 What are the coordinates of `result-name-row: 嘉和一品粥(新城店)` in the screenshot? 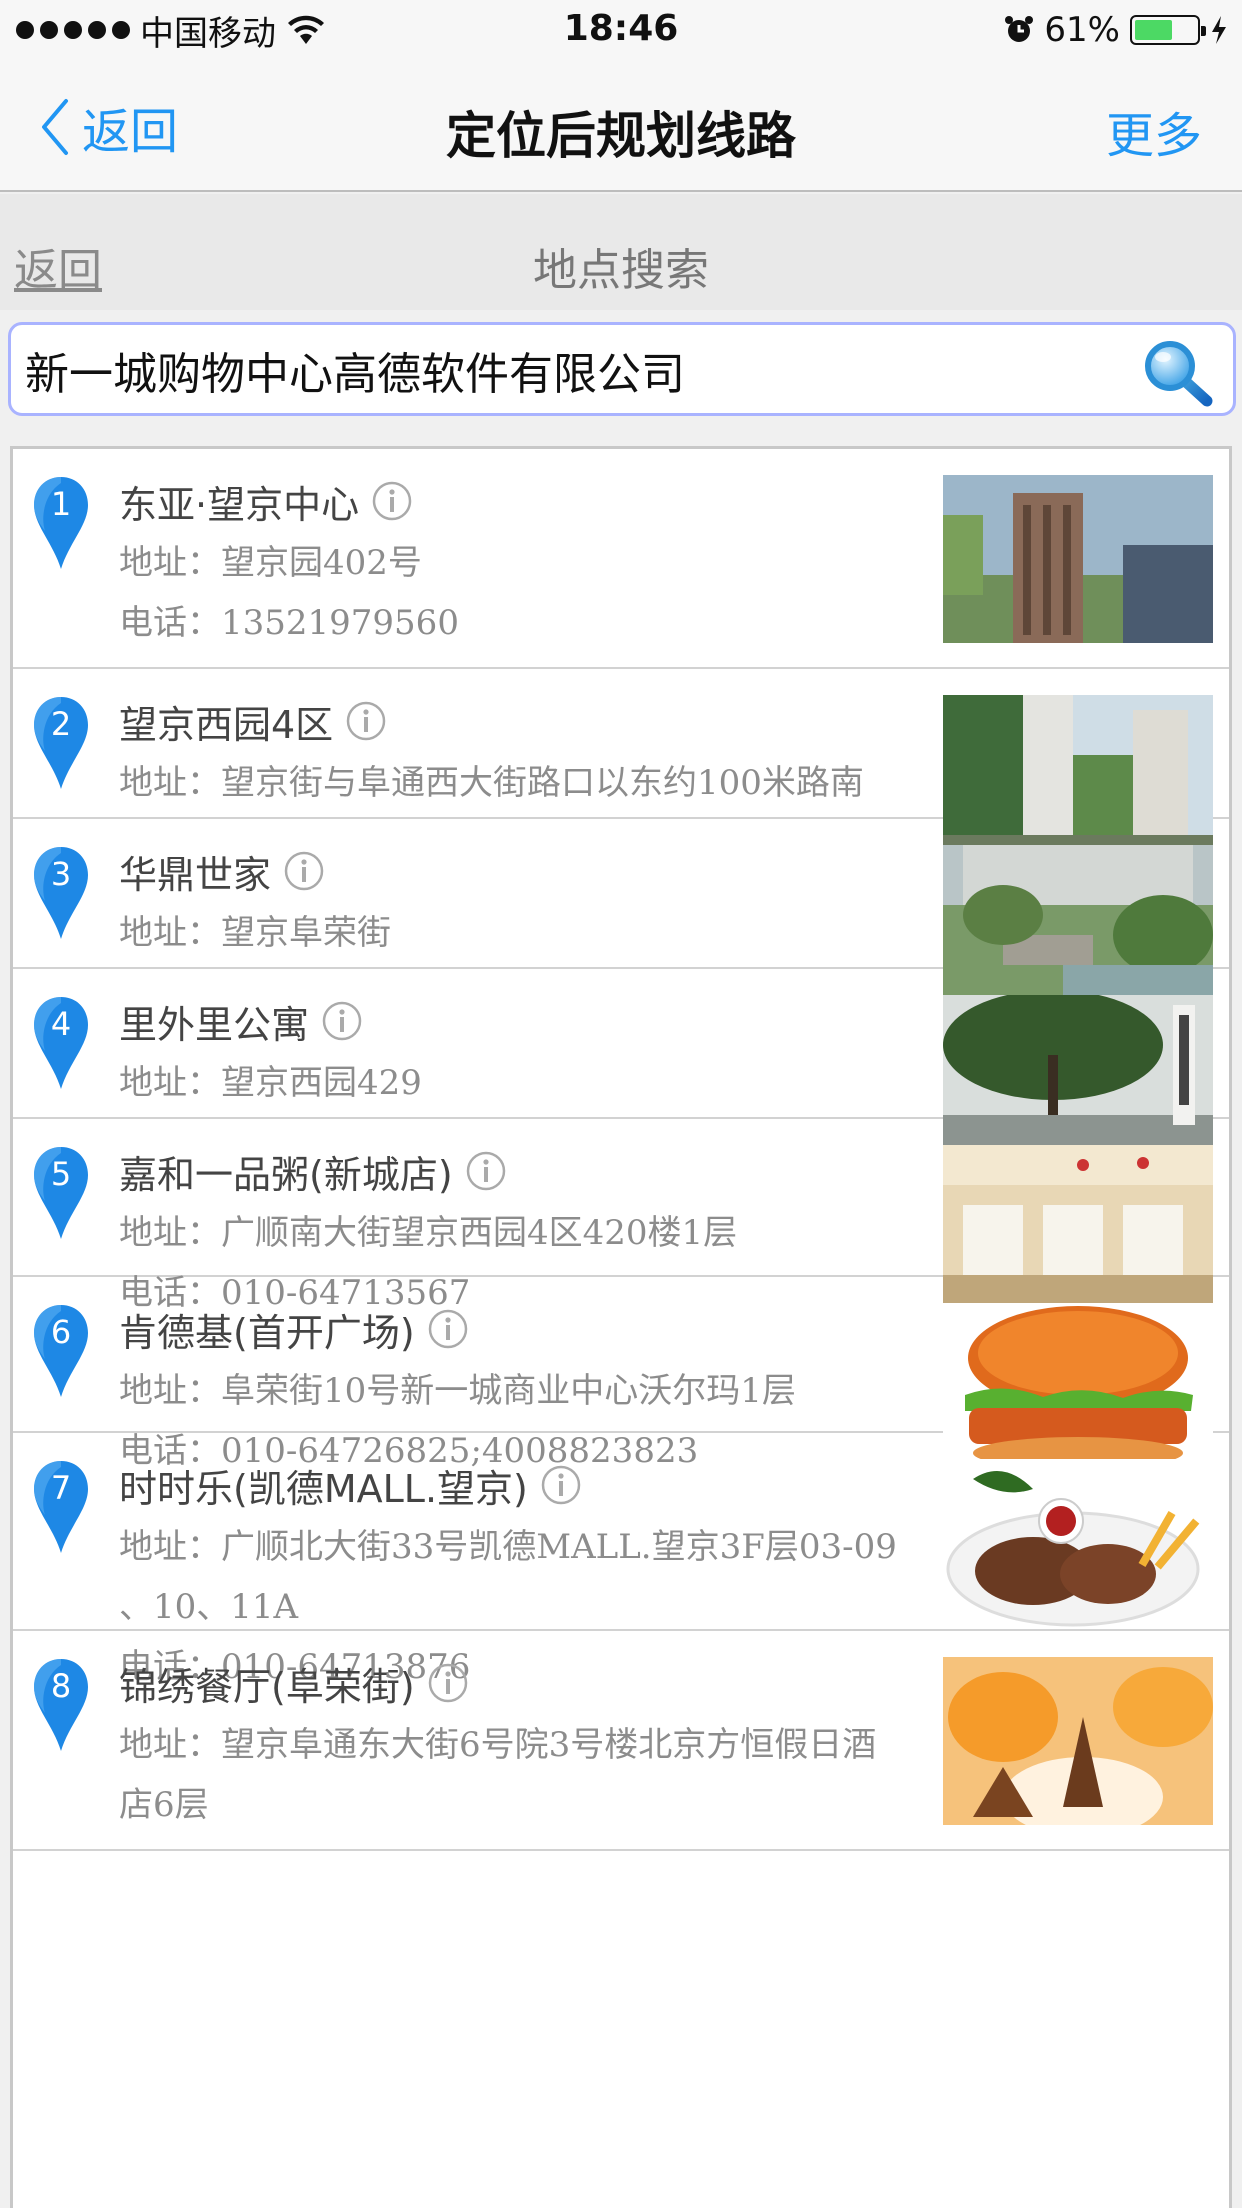 It's located at (519, 1171).